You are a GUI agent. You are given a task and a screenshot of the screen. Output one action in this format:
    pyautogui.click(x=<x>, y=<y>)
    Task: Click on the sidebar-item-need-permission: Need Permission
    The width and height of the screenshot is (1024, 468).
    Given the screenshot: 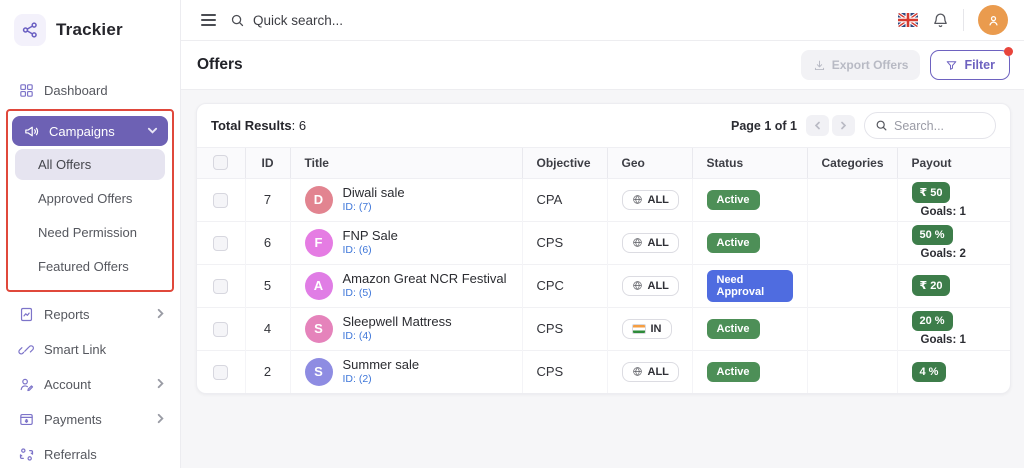 What is the action you would take?
    pyautogui.click(x=90, y=232)
    